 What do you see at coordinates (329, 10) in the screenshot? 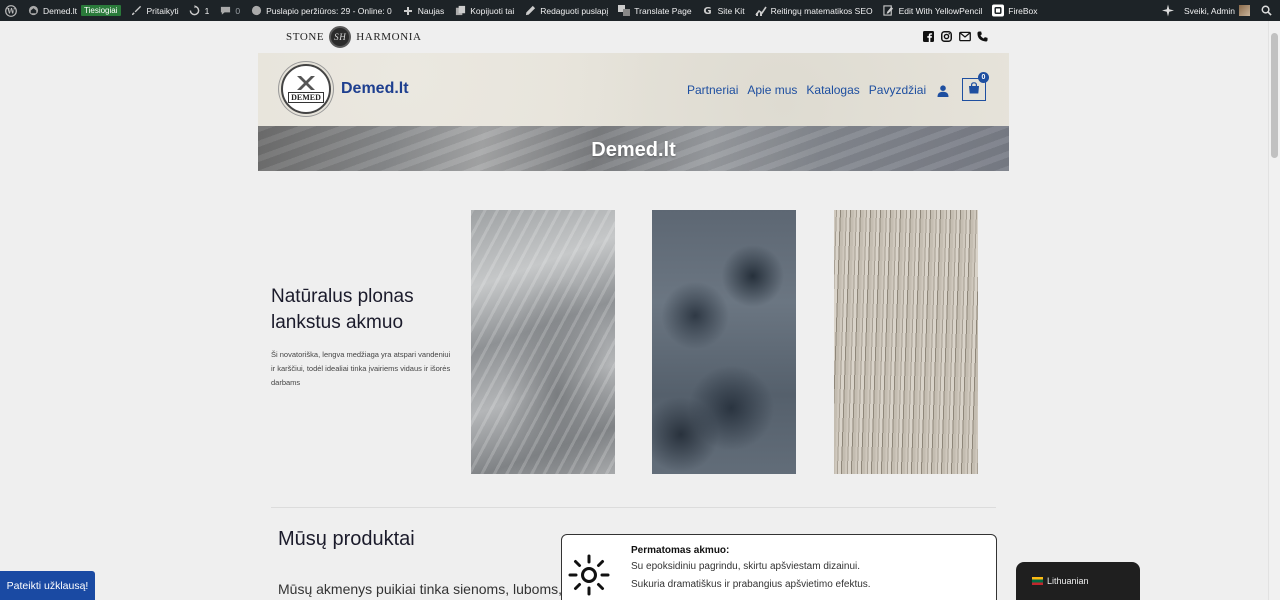
I see `pageviews-label: Puslapio peržiūros: 29 - Online: 0` at bounding box center [329, 10].